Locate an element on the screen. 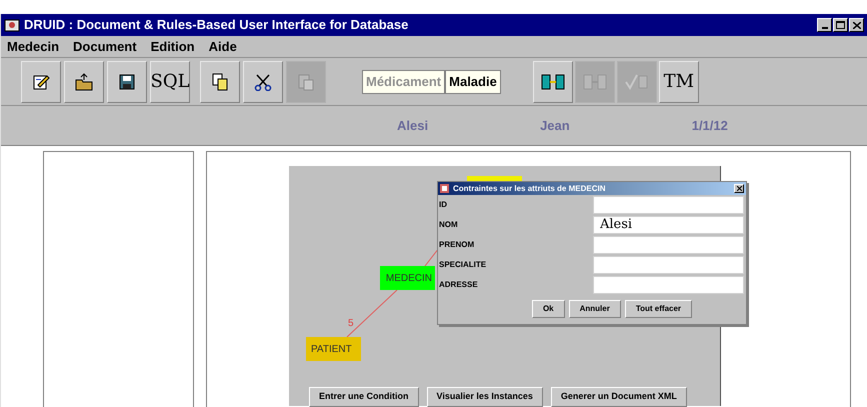 This screenshot has height=407, width=867. menu-item: Edition is located at coordinates (172, 46).